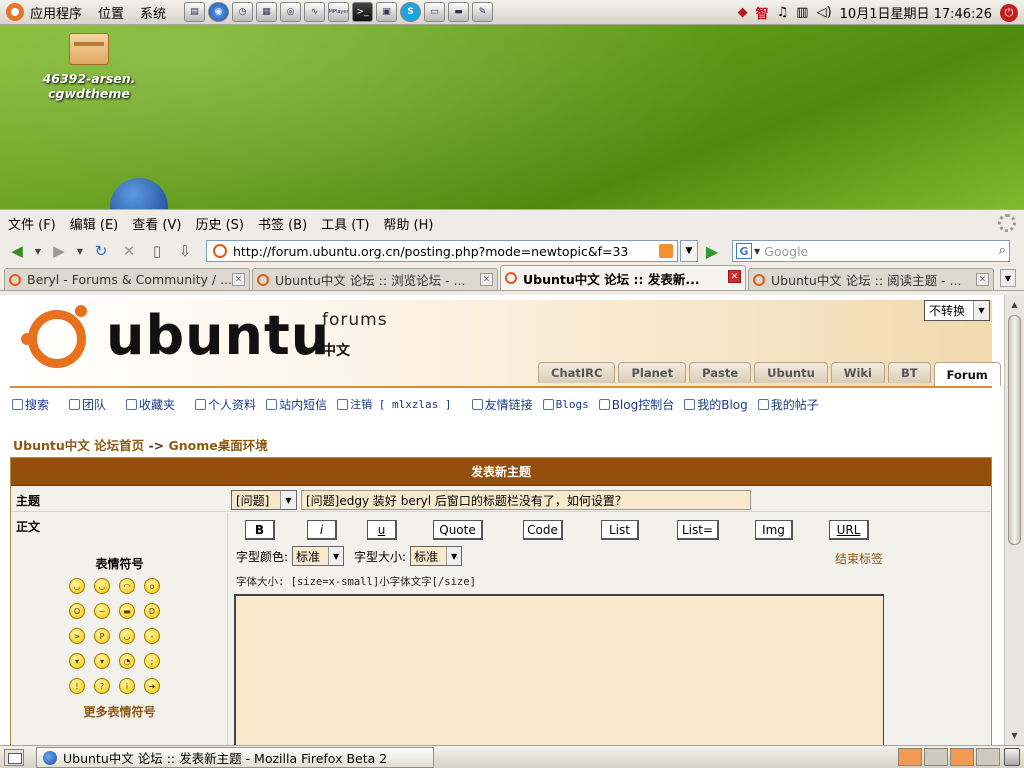 The height and width of the screenshot is (768, 1024). I want to click on tab-list-dropdown: ▼, so click(1008, 278).